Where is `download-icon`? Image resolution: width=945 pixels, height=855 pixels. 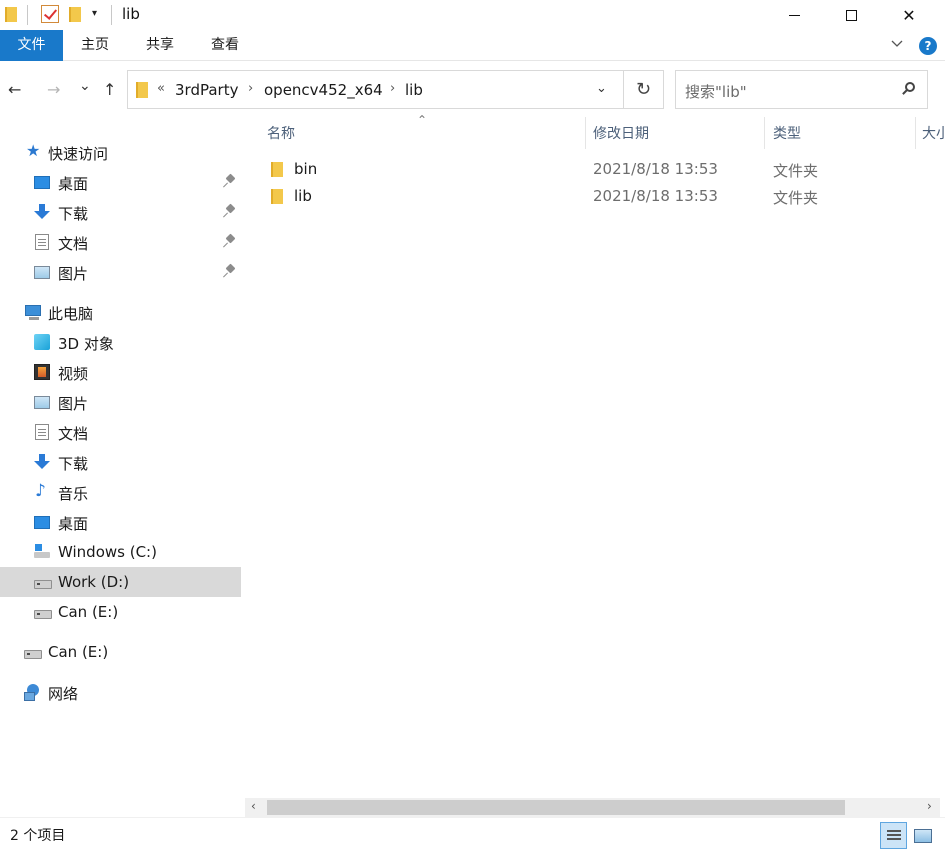
download-icon is located at coordinates (42, 462).